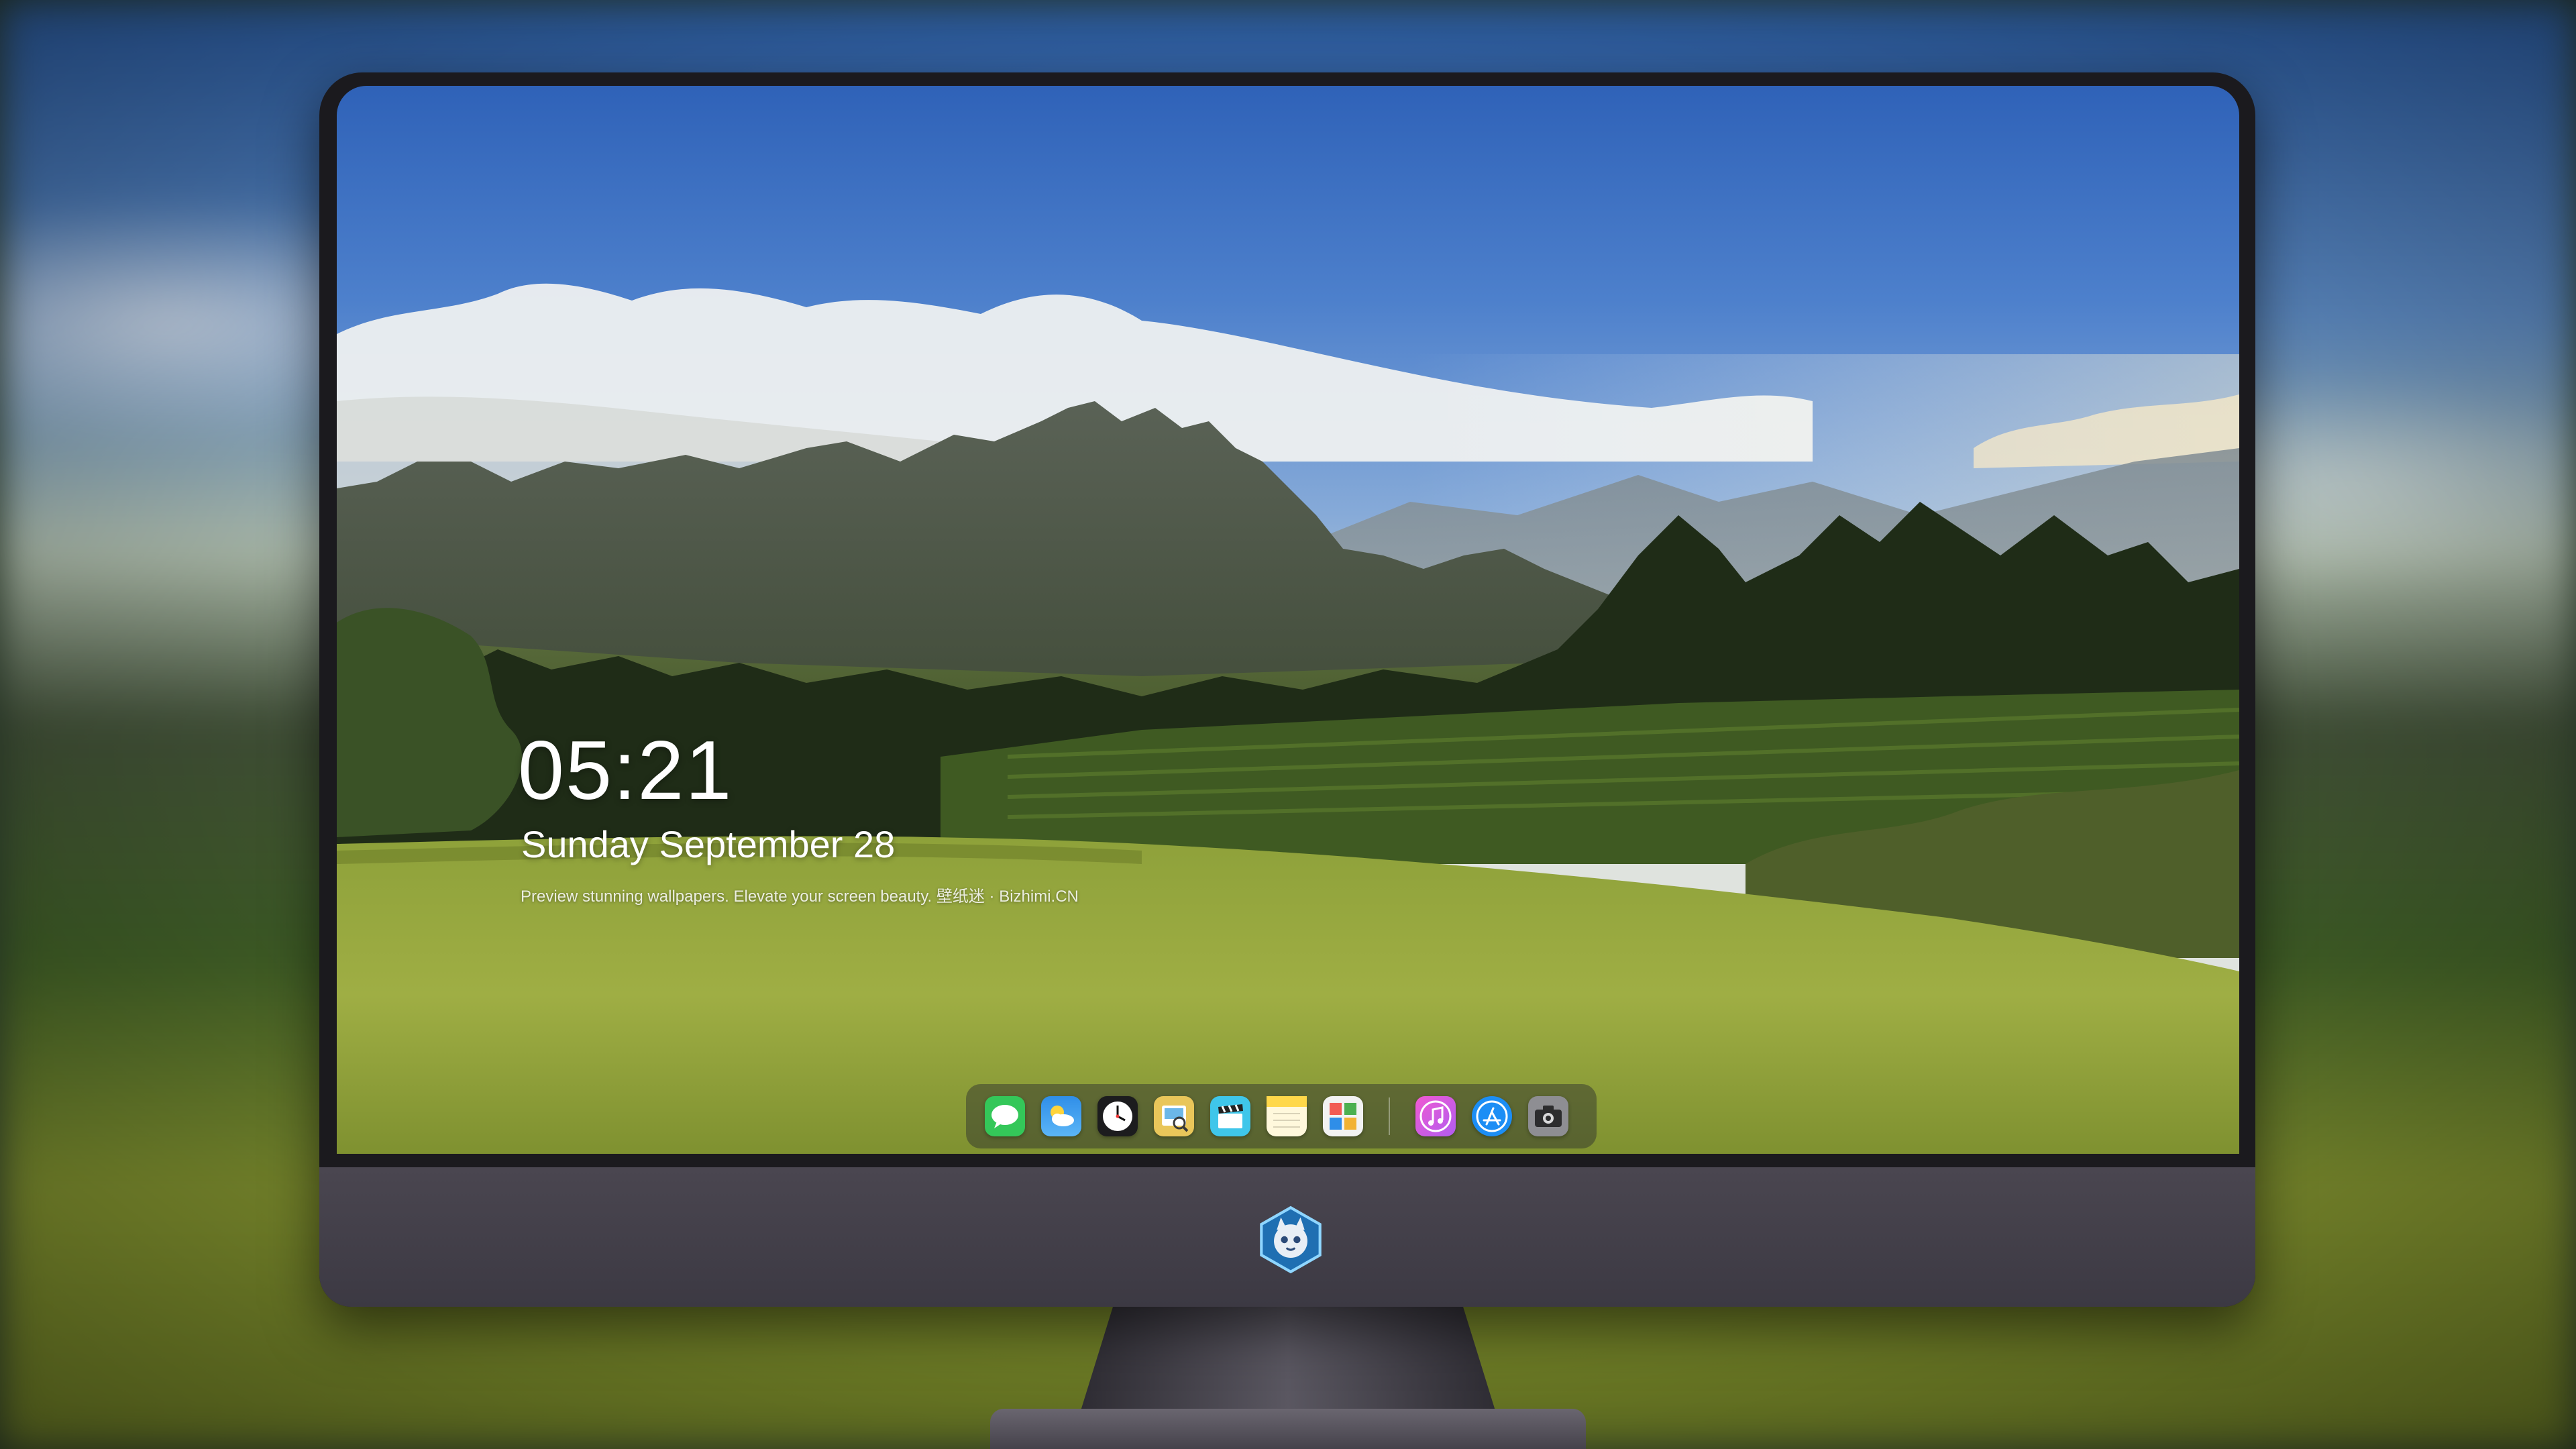 Image resolution: width=2576 pixels, height=1449 pixels. I want to click on dock-separator, so click(1389, 1116).